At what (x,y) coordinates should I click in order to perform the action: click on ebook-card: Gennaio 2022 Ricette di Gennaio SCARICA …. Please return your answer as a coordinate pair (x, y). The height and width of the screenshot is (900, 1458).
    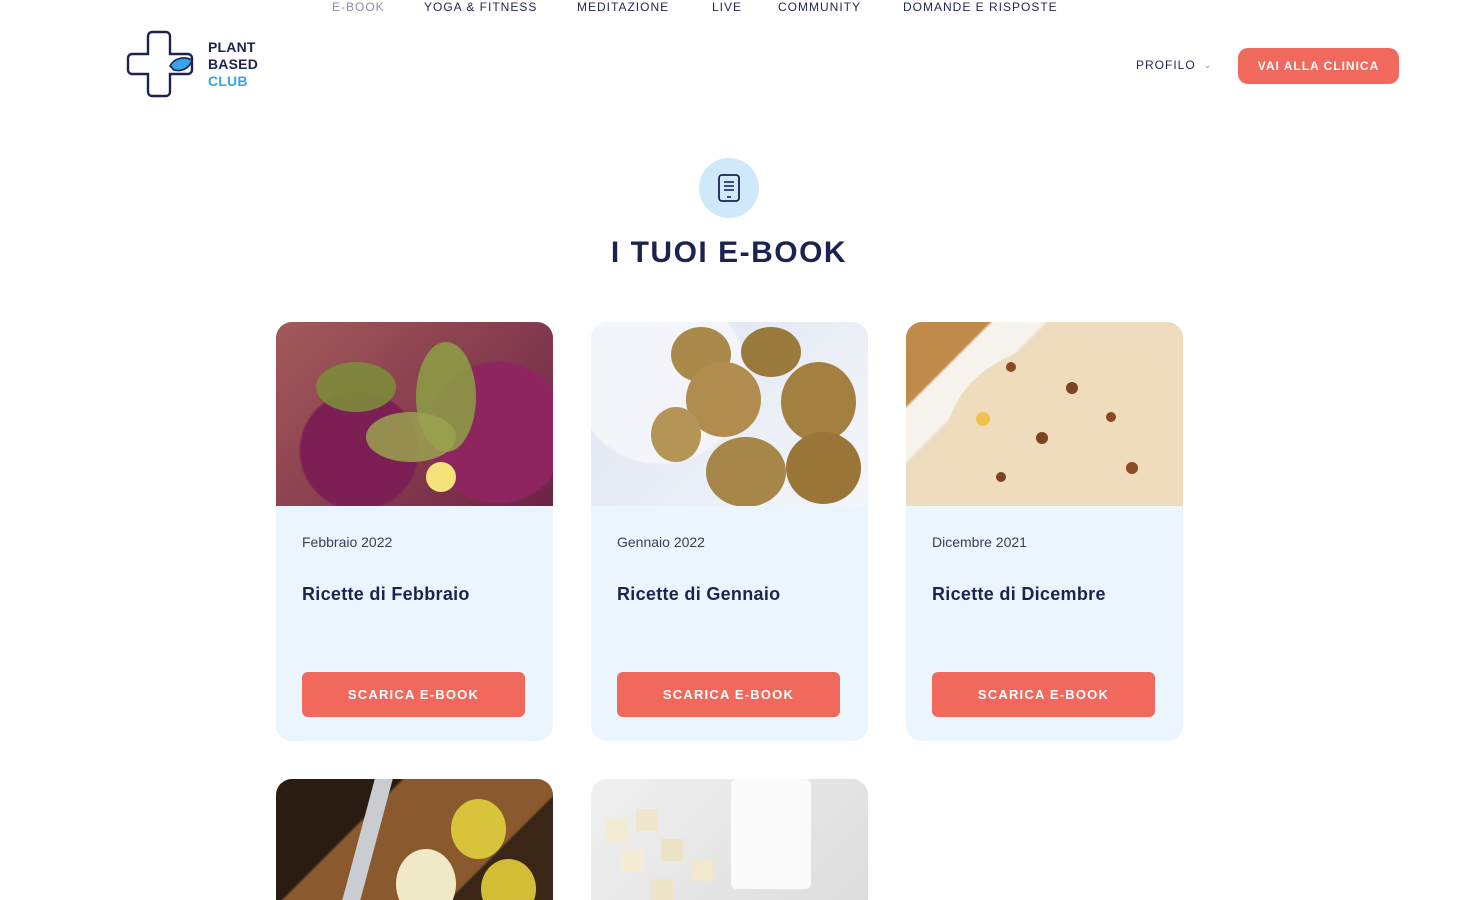
    Looking at the image, I should click on (729, 531).